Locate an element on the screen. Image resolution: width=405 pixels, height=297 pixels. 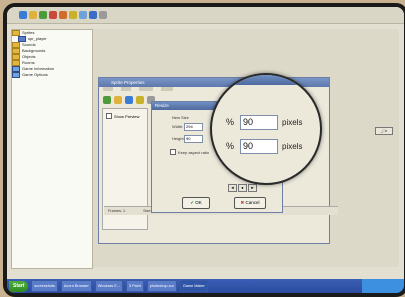
menu-images is located at coordinates (167, 89).